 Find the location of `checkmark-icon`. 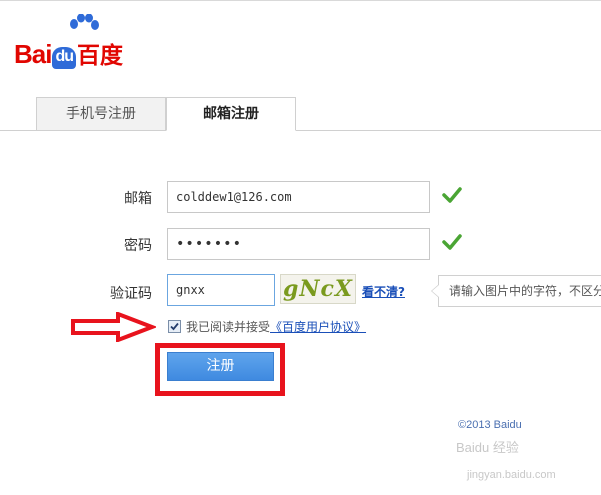

checkmark-icon is located at coordinates (174, 326).